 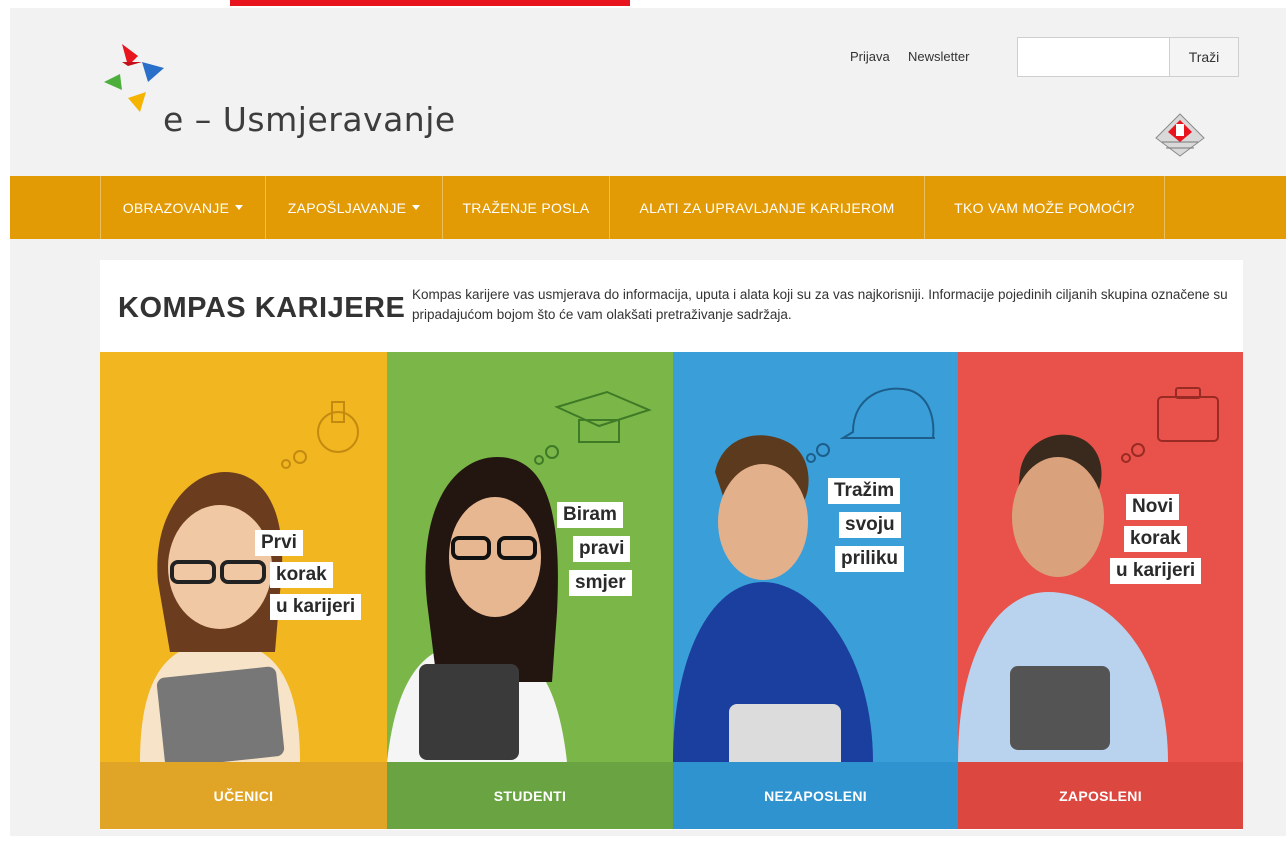 What do you see at coordinates (1153, 507) in the screenshot?
I see `tagline-line: Novi` at bounding box center [1153, 507].